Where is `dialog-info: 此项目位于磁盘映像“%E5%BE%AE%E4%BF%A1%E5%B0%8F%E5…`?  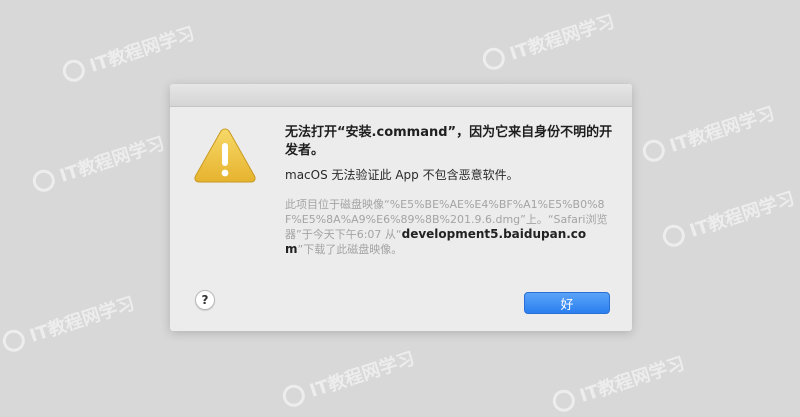 dialog-info: 此项目位于磁盘映像“%E5%BE%AE%E4%BF%A1%E5%B0%8F%E5… is located at coordinates (450, 227).